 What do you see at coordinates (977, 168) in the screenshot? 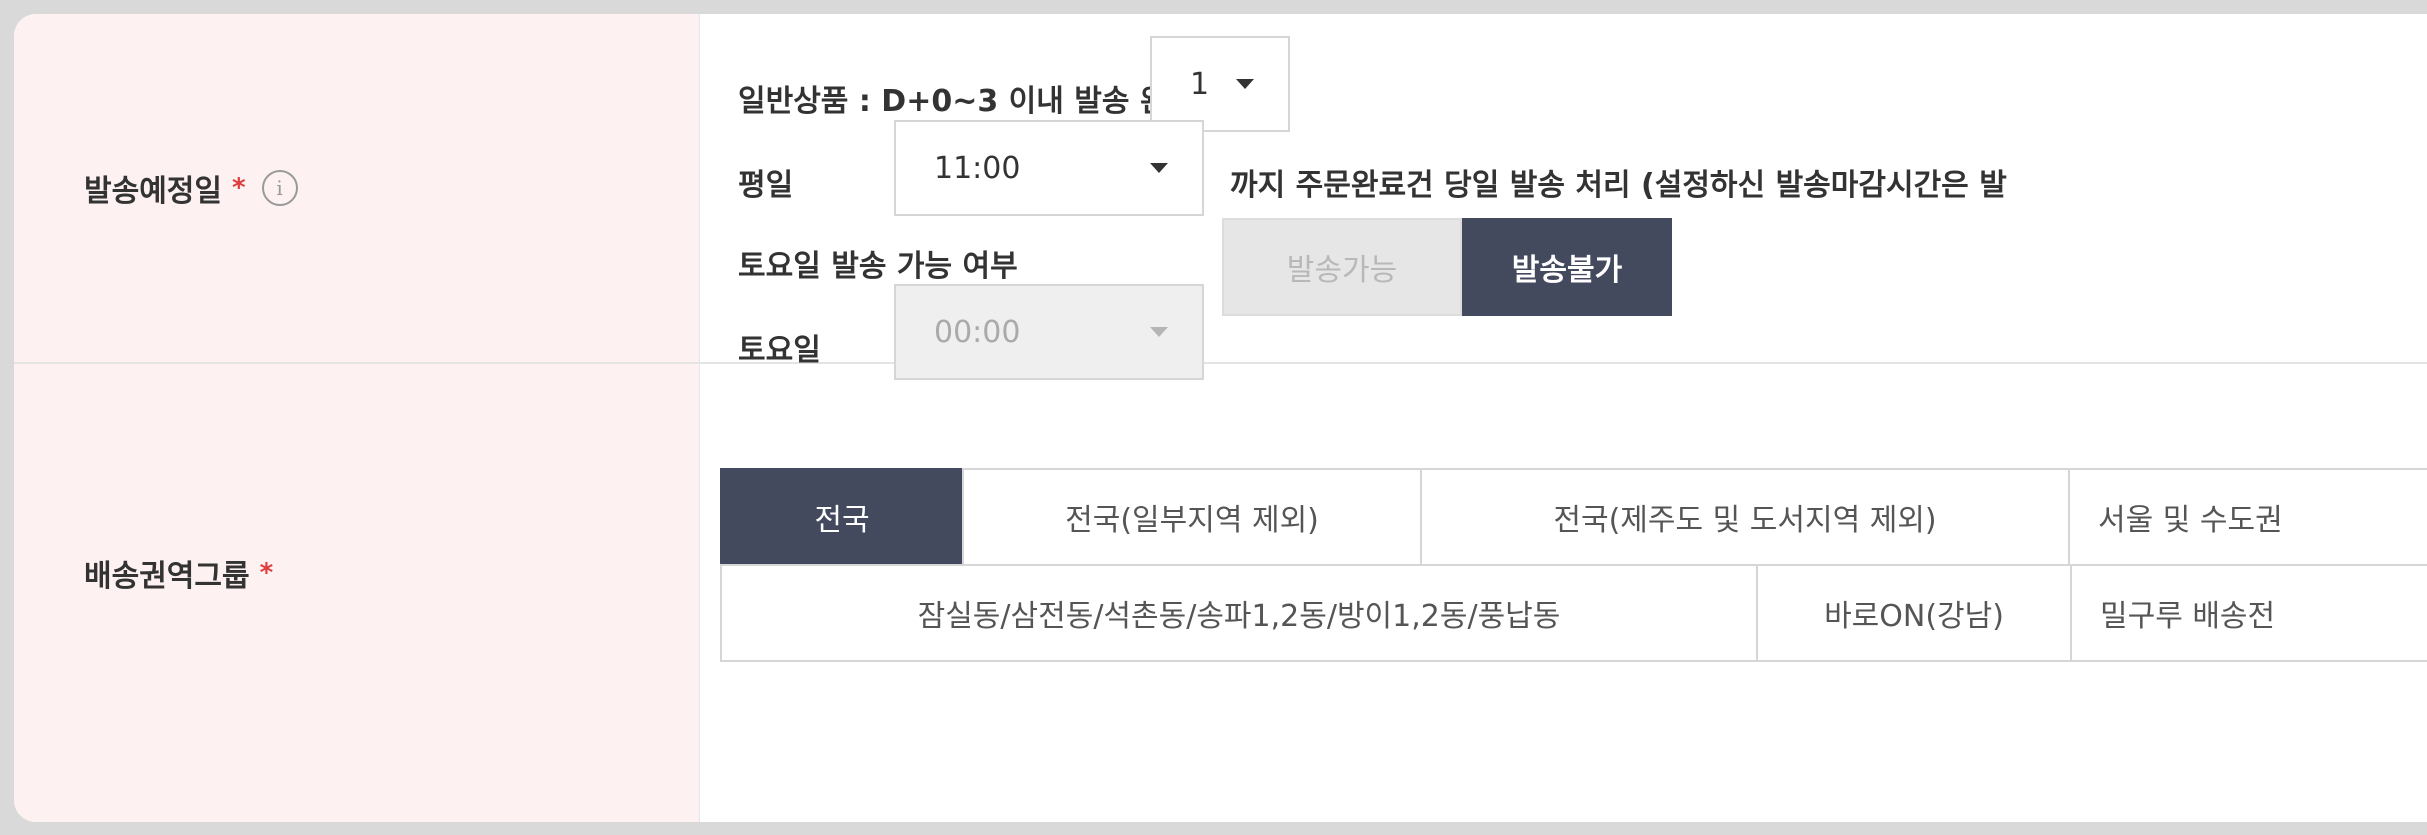
I see `weekday-time-value: 11:00` at bounding box center [977, 168].